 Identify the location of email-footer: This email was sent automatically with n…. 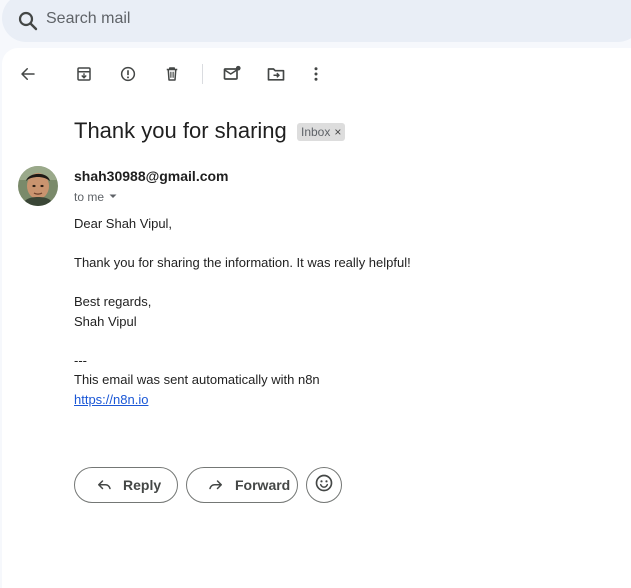
(197, 379).